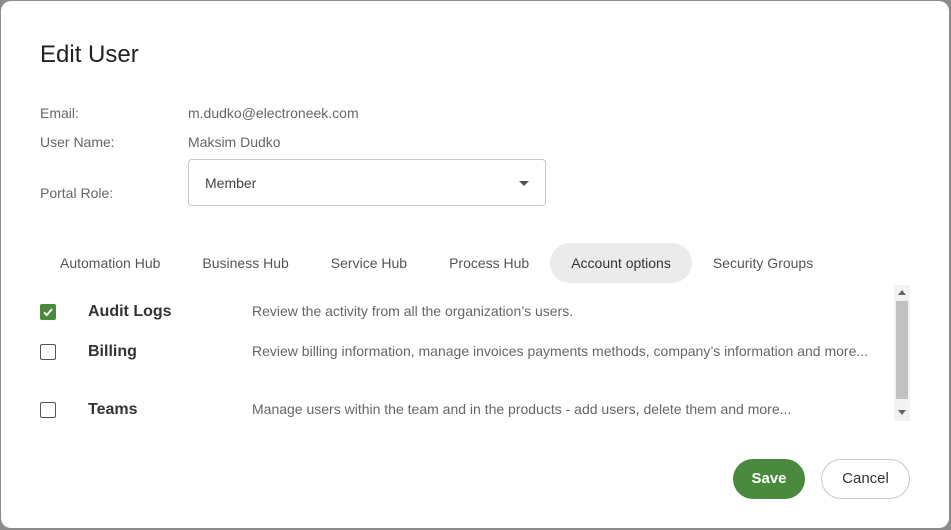 This screenshot has width=951, height=530. What do you see at coordinates (621, 263) in the screenshot?
I see `tab-account-options: Account options` at bounding box center [621, 263].